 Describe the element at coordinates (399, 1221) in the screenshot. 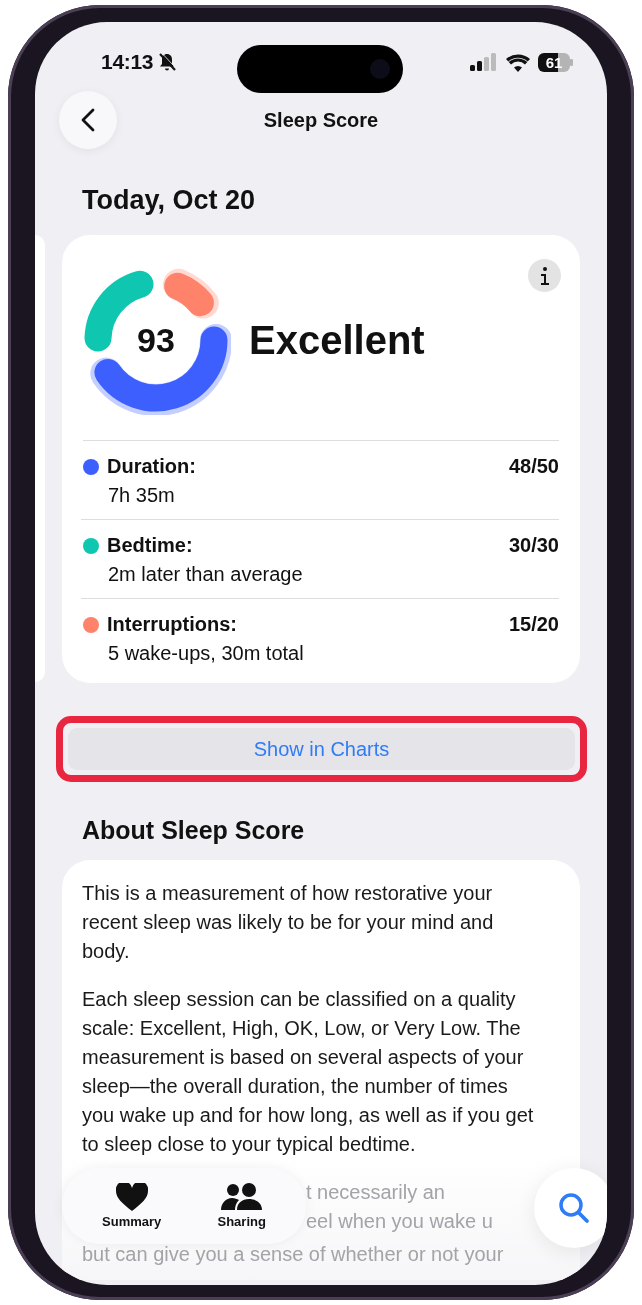

I see `faded-text-line: eel when you wake u` at that location.